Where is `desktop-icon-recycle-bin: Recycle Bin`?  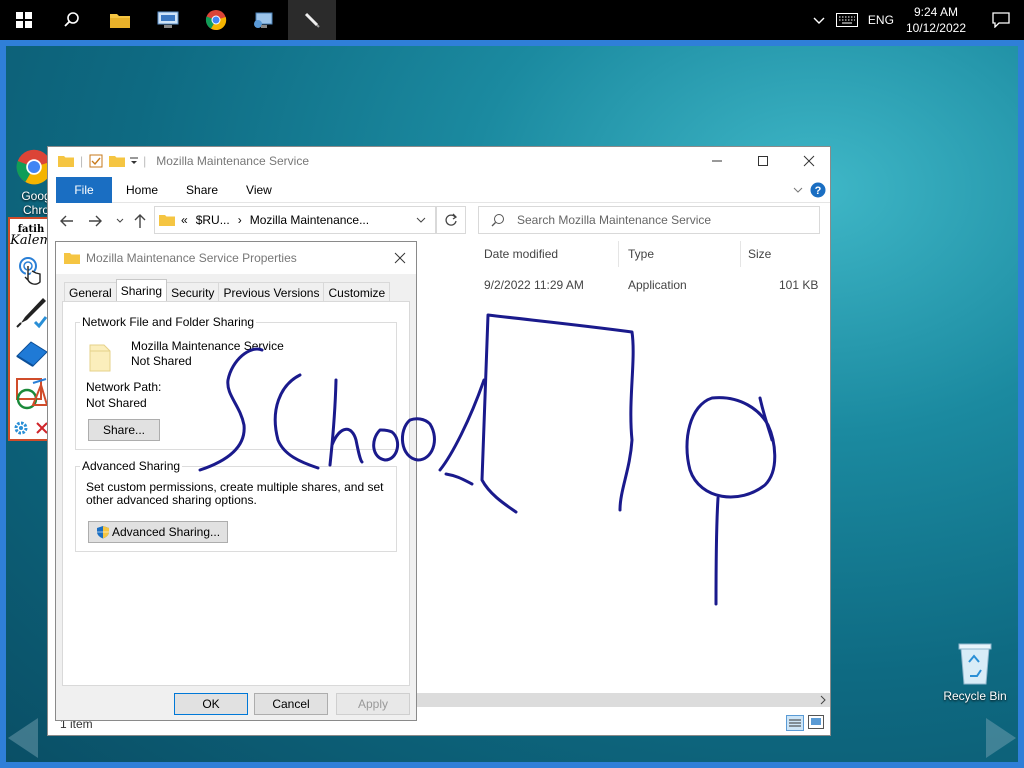
desktop-icon-recycle-bin: Recycle Bin is located at coordinates (975, 671).